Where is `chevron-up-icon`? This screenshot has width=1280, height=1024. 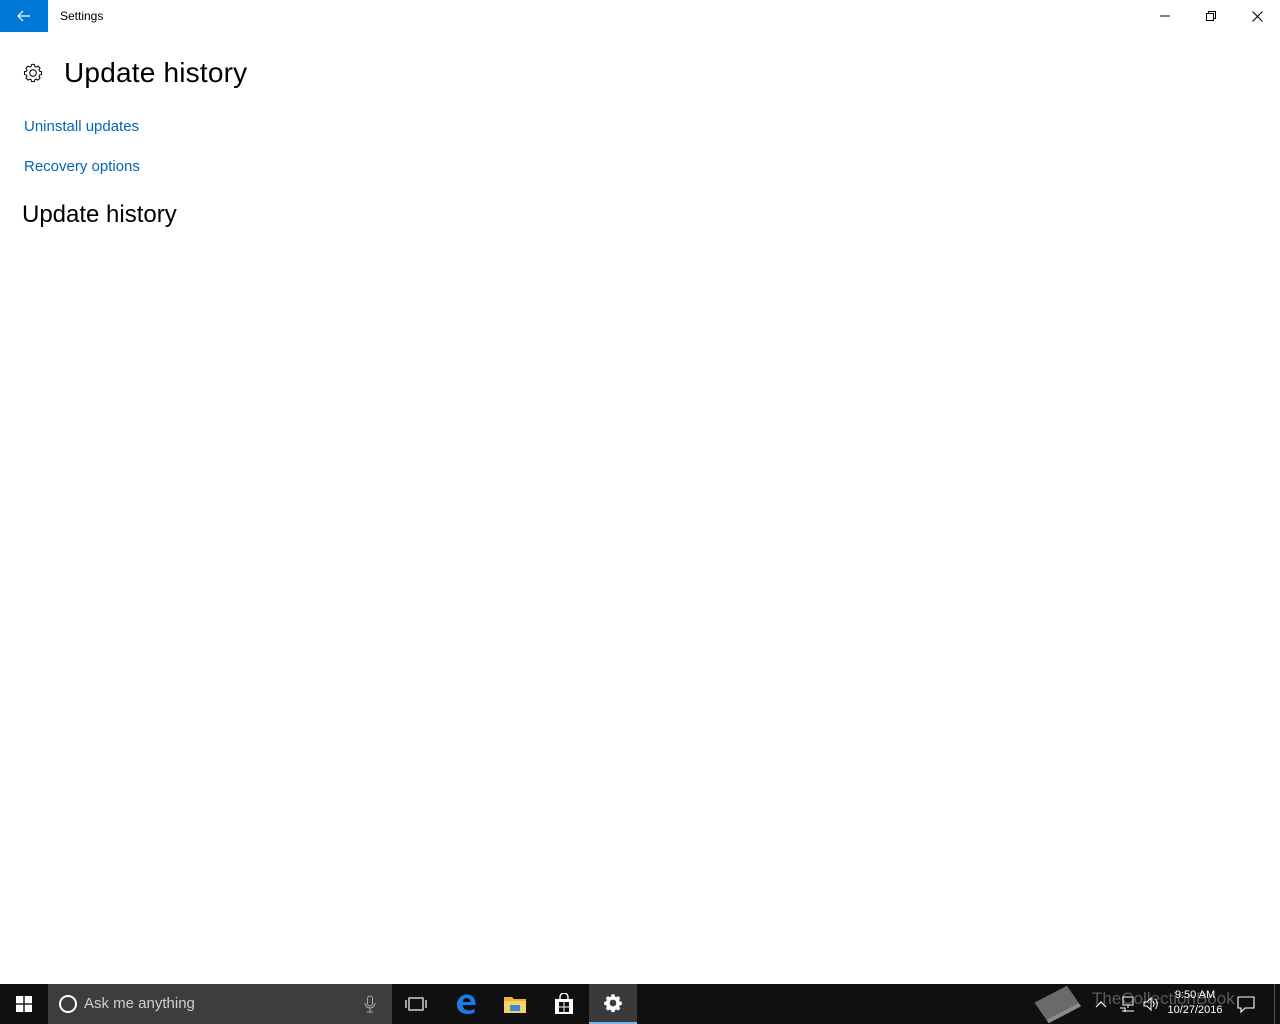
chevron-up-icon is located at coordinates (1101, 1004).